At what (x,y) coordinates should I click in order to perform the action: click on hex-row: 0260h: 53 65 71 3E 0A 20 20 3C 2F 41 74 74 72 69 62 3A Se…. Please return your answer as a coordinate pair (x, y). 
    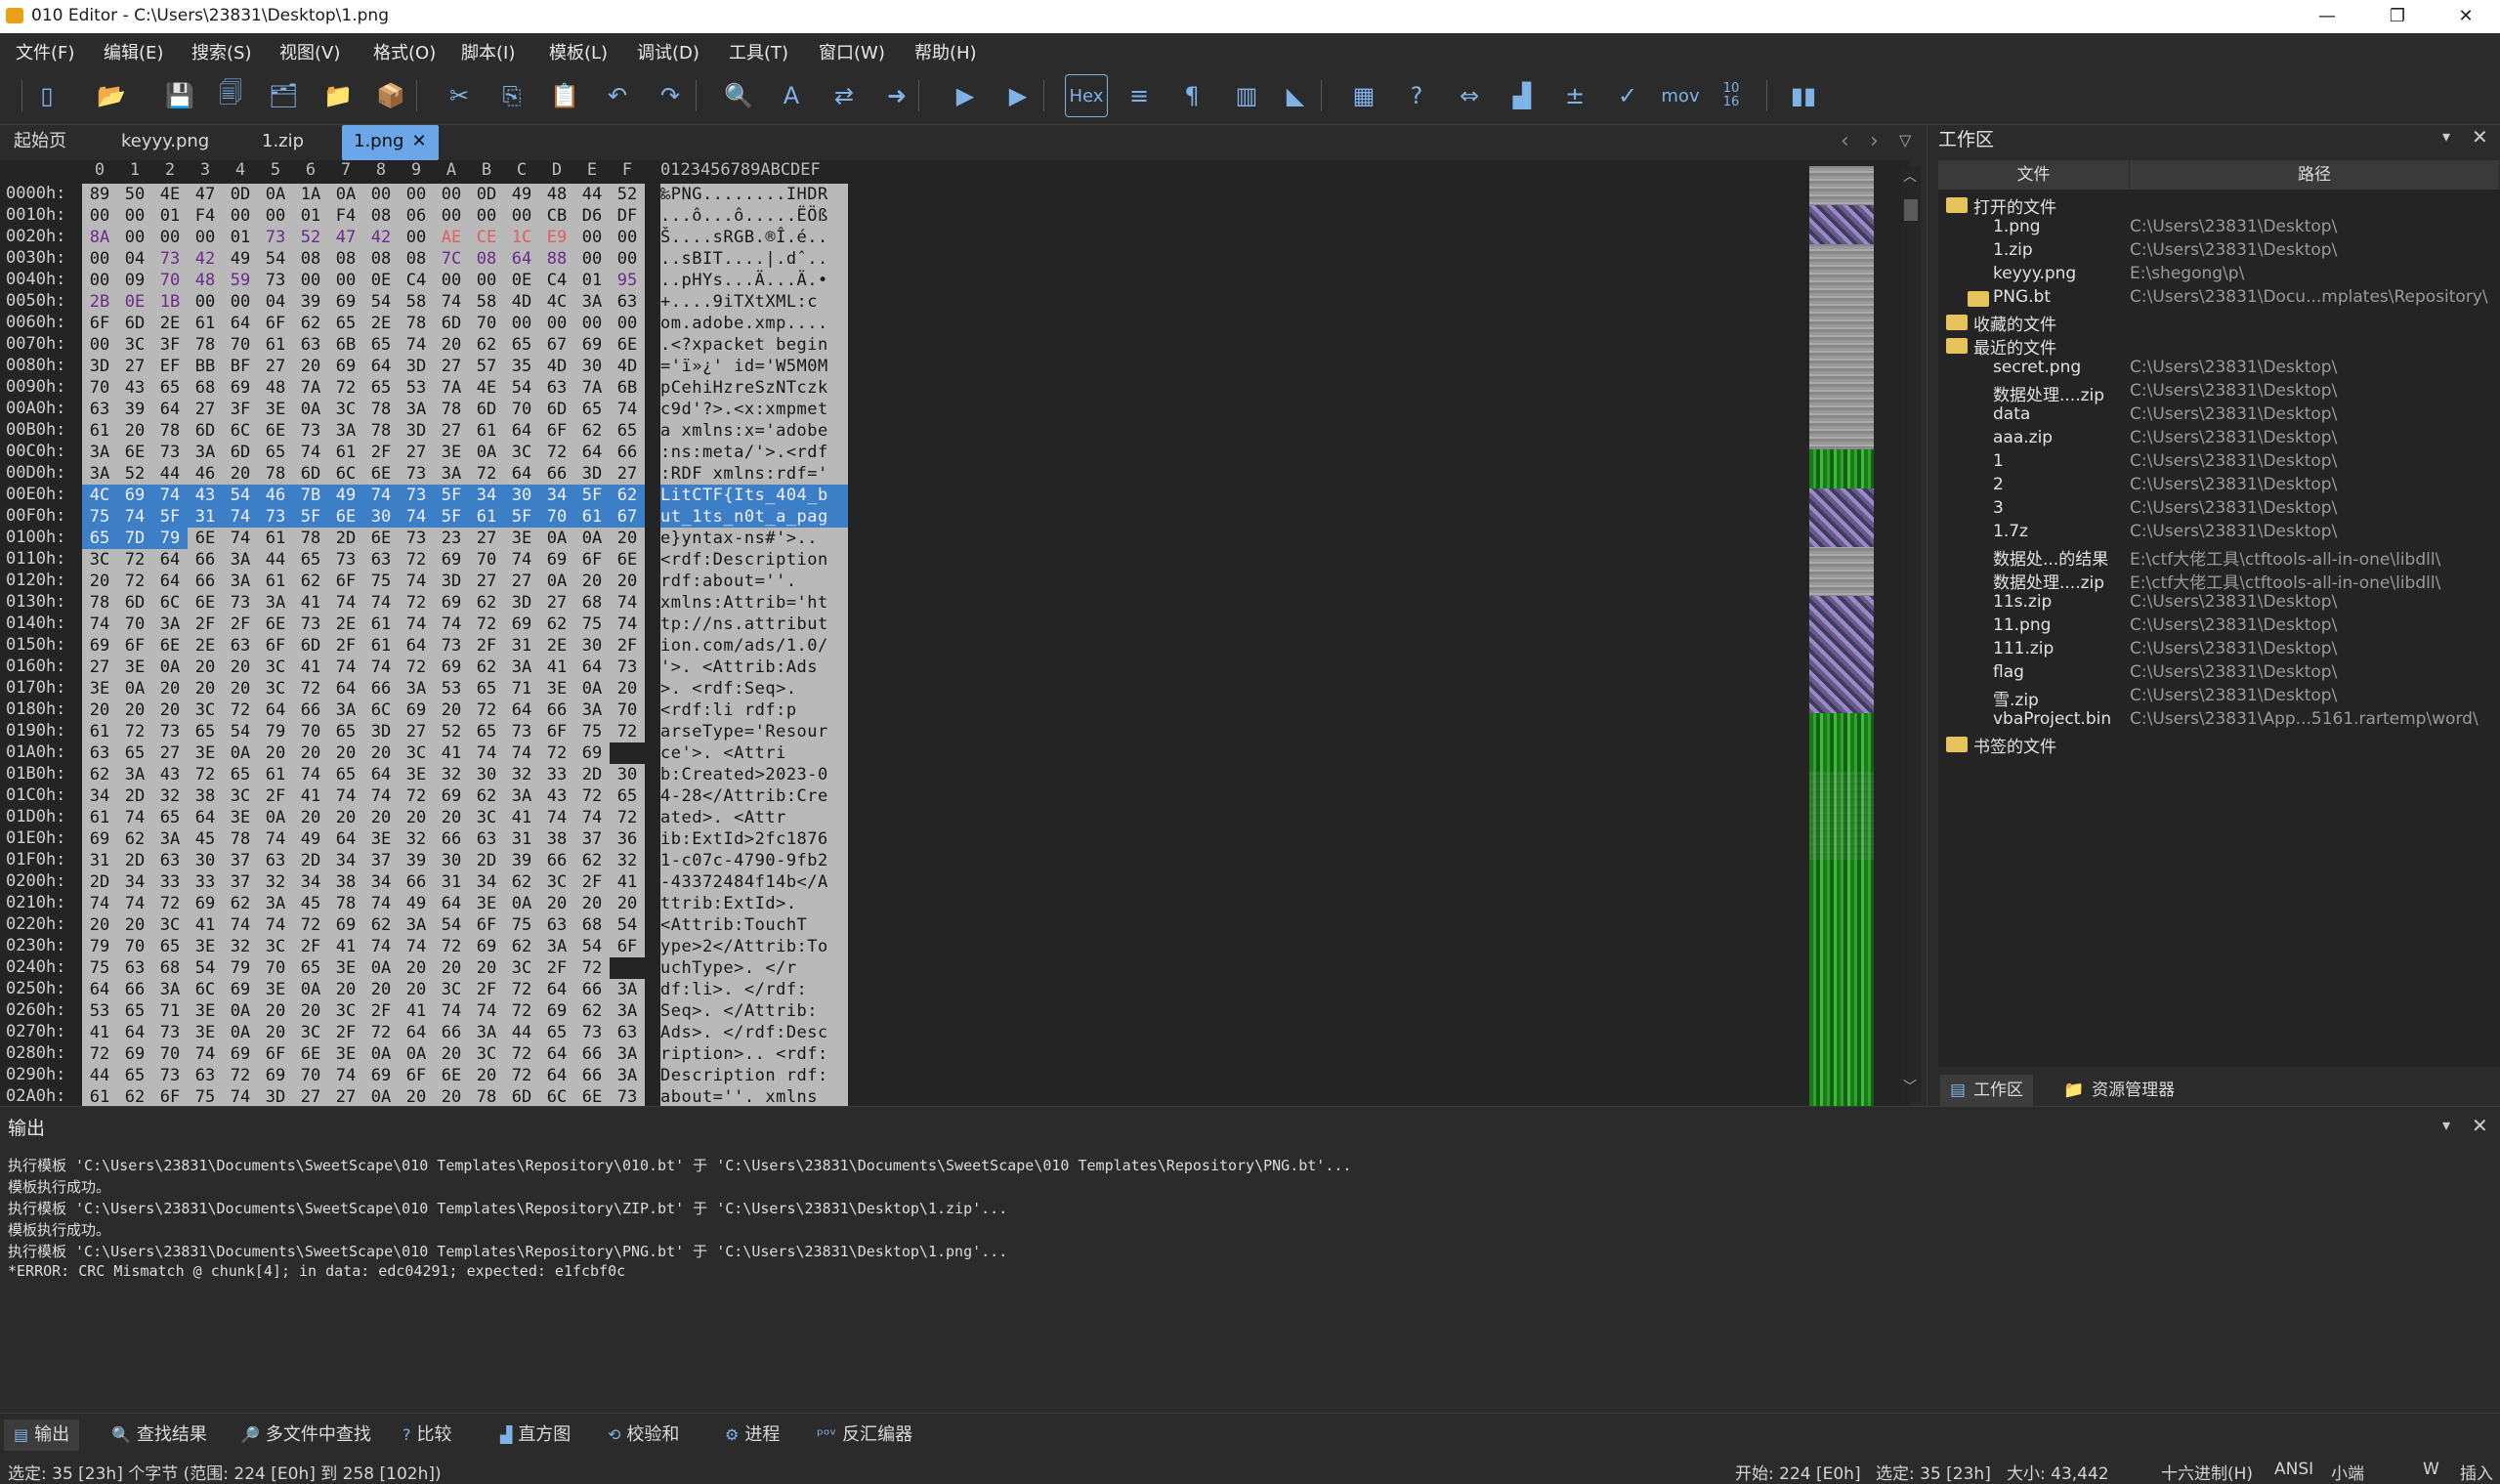
    Looking at the image, I should click on (430, 1011).